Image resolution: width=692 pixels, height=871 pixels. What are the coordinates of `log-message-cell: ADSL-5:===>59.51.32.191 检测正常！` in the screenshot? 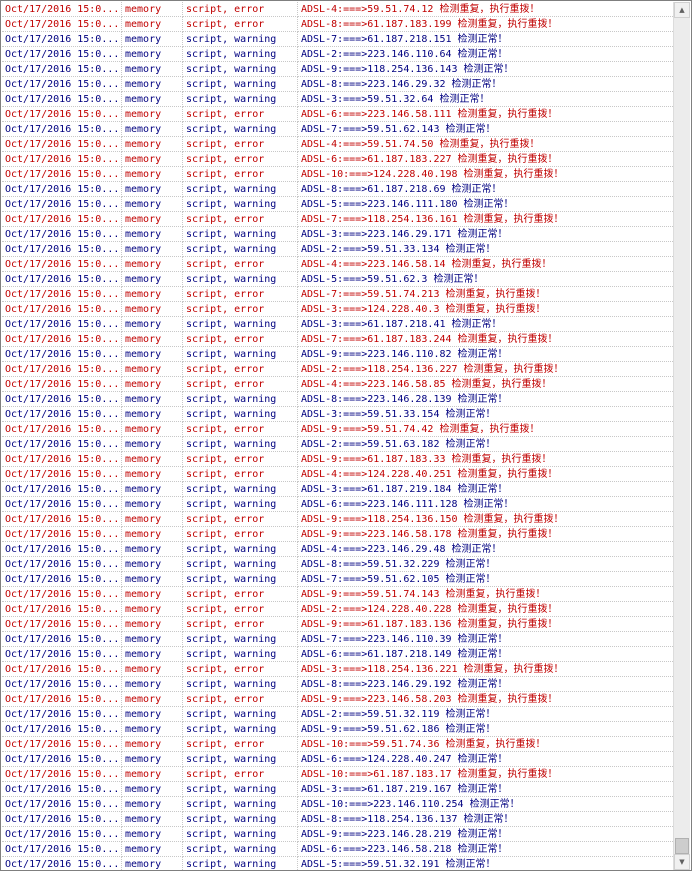 It's located at (486, 863).